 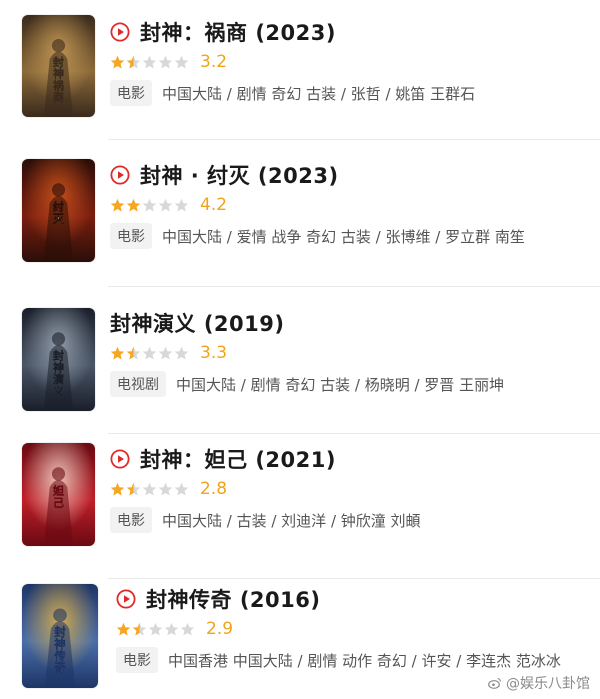 What do you see at coordinates (319, 93) in the screenshot?
I see `movie-meta: 中国大陆 / 剧情 奇幻 古装 / 张哲 / 姚笛 王群石` at bounding box center [319, 93].